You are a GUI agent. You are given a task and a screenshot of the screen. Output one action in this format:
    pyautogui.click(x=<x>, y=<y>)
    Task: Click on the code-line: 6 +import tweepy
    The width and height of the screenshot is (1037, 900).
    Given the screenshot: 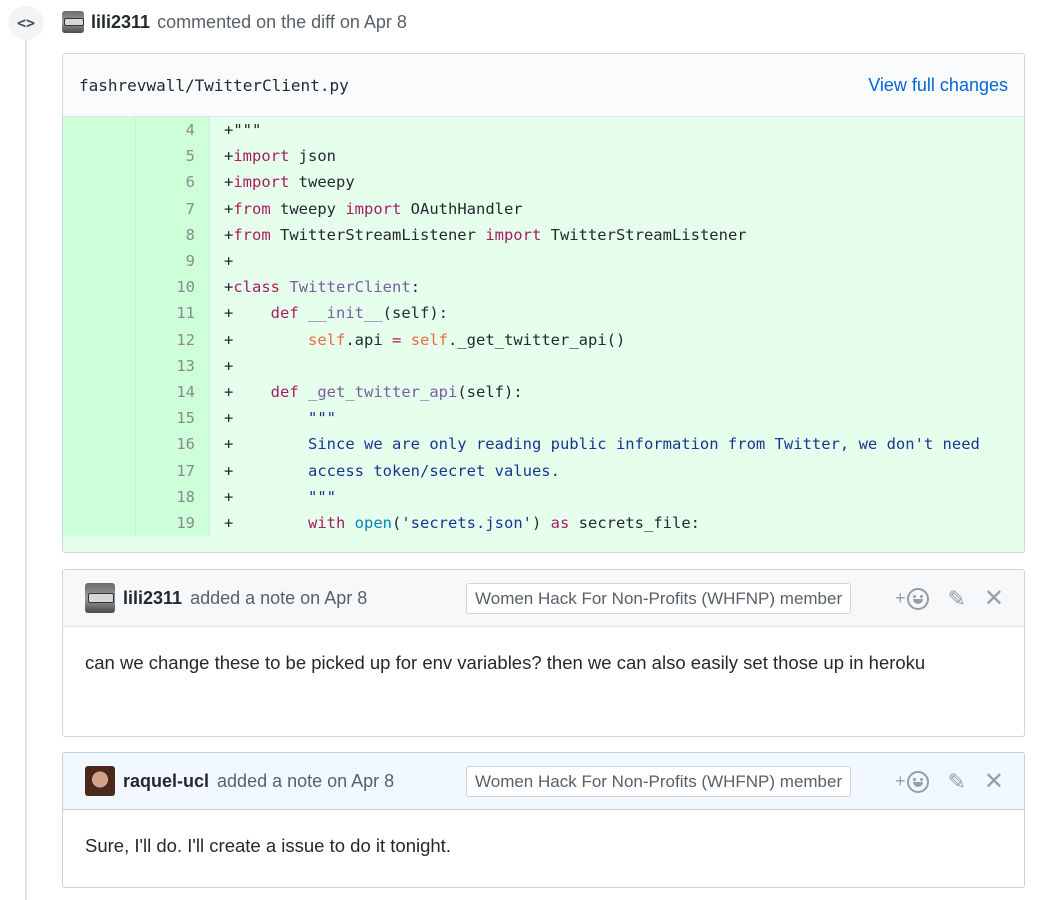 What is the action you would take?
    pyautogui.click(x=543, y=182)
    